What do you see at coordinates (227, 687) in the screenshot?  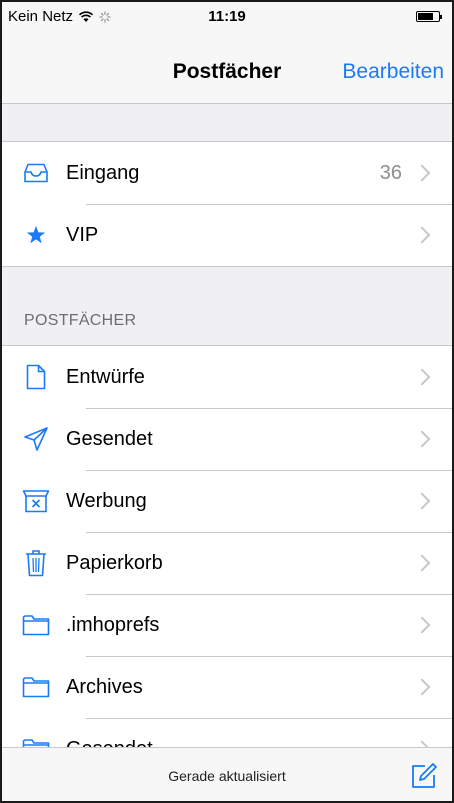 I see `mailbox-row-archives: Archives` at bounding box center [227, 687].